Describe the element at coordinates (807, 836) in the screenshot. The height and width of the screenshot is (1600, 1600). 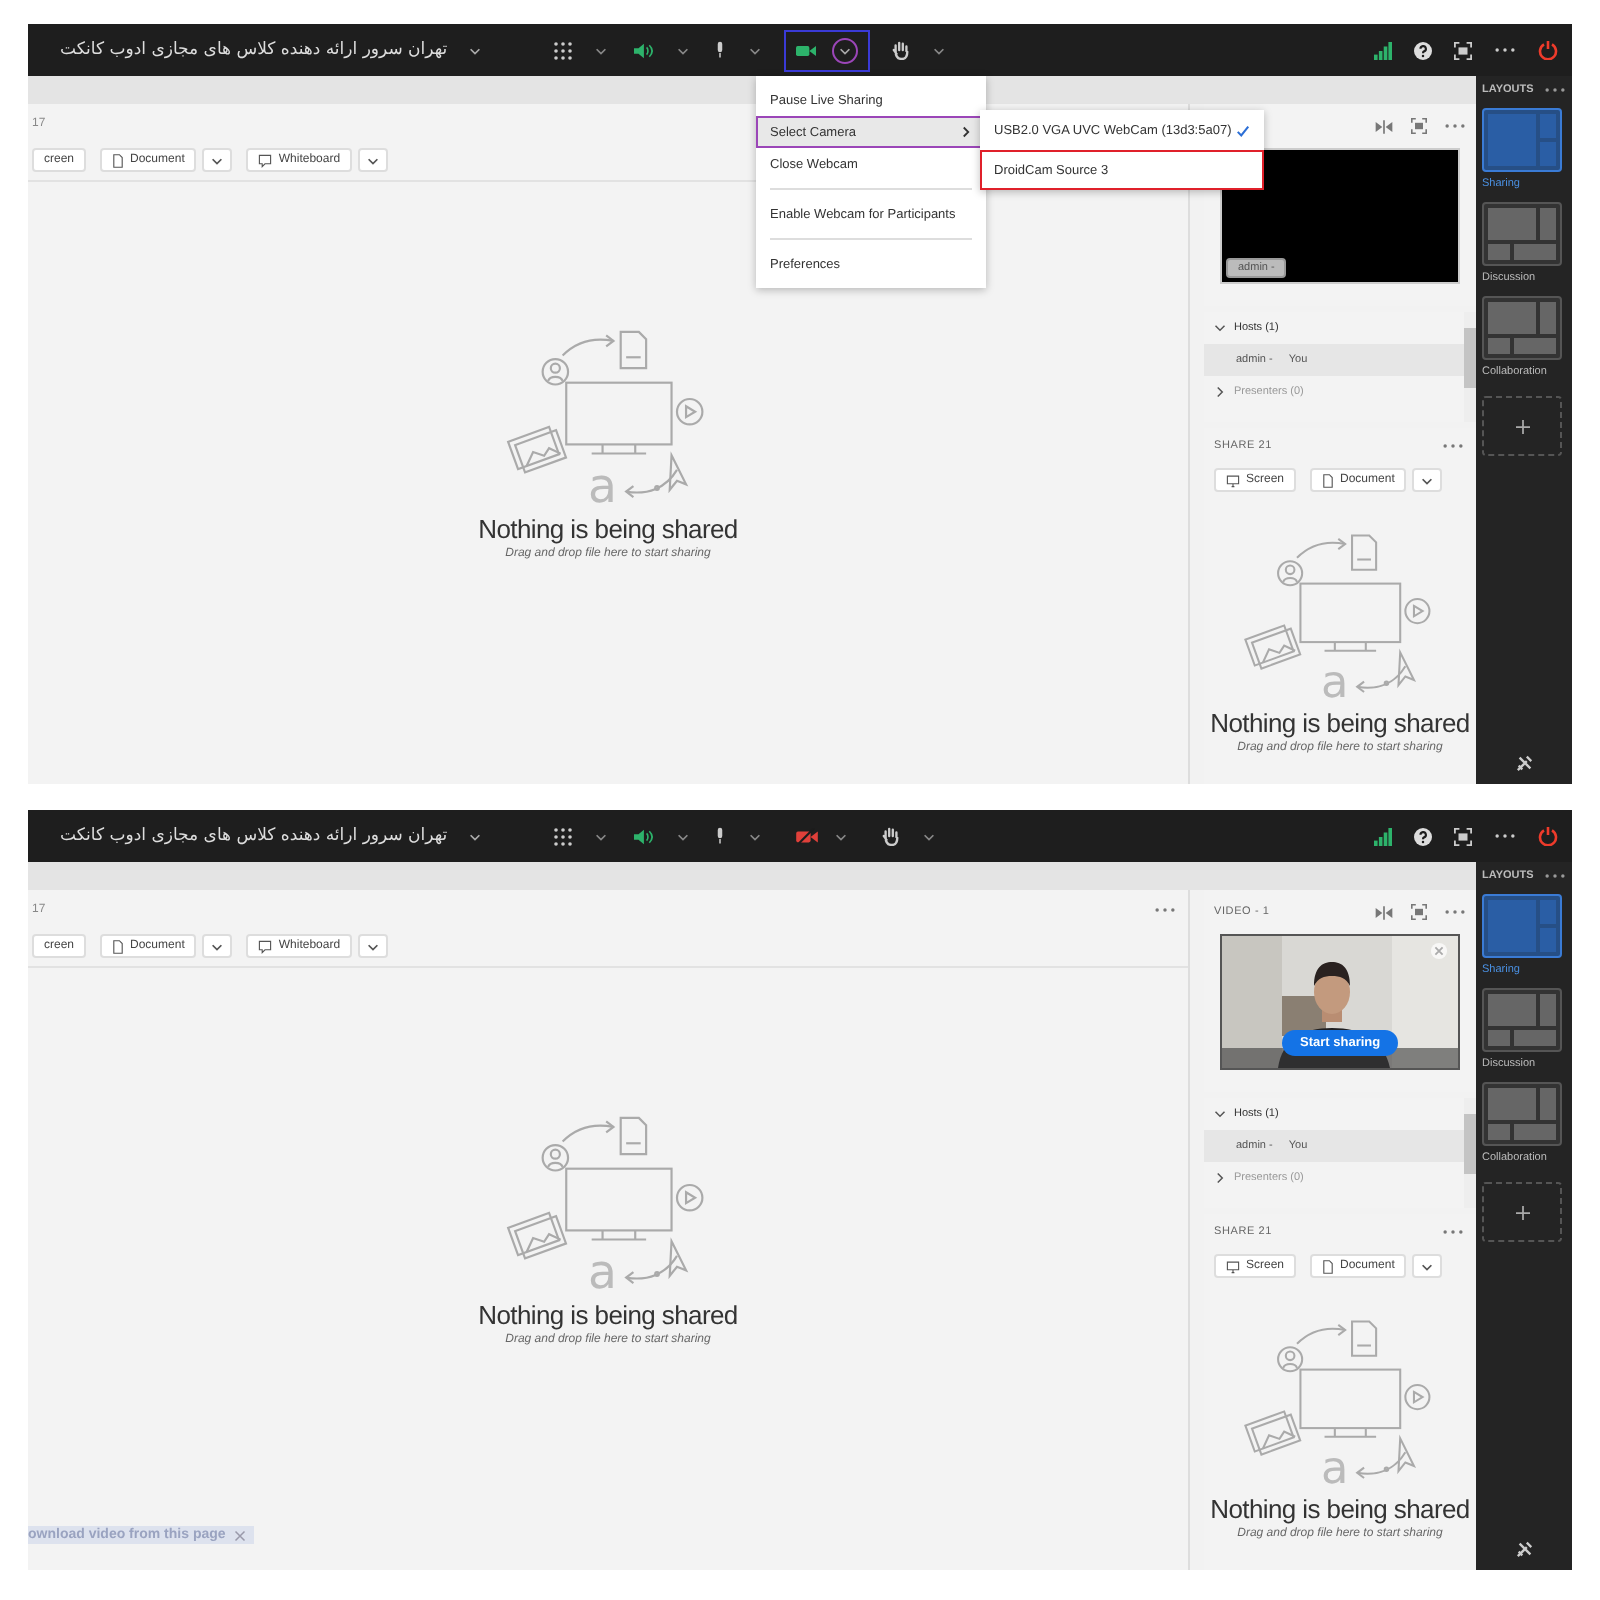
I see `camera-off-icon` at that location.